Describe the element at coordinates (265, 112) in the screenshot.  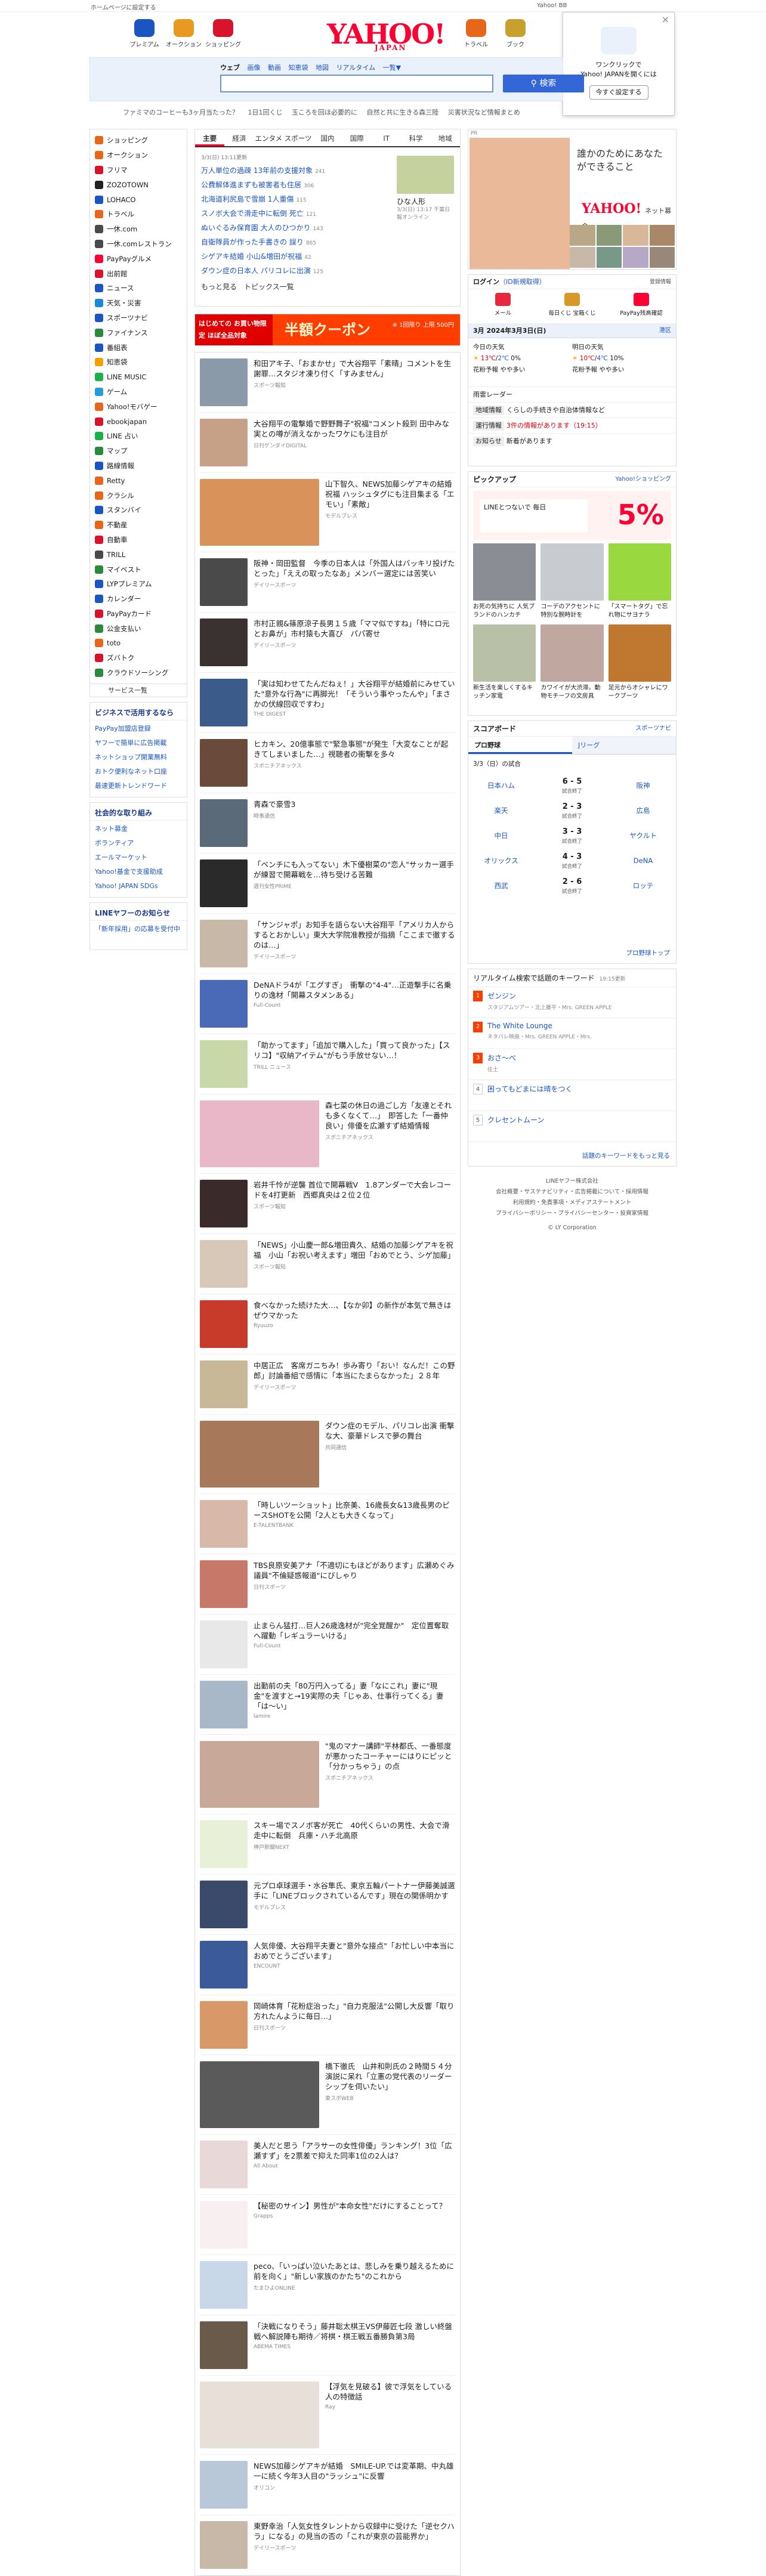
I see `notice-link: 1日1回くじ` at that location.